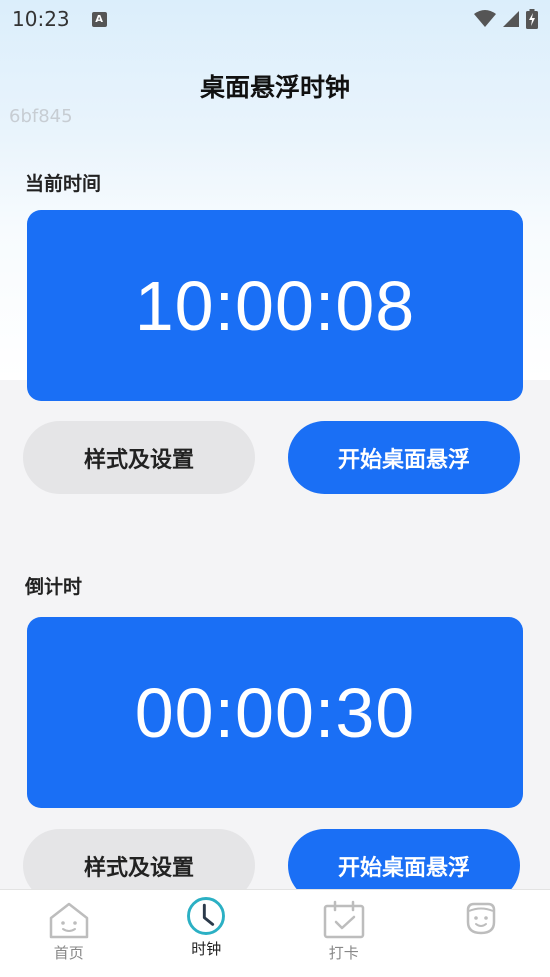  I want to click on nav-label-clock: 时钟, so click(206, 949).